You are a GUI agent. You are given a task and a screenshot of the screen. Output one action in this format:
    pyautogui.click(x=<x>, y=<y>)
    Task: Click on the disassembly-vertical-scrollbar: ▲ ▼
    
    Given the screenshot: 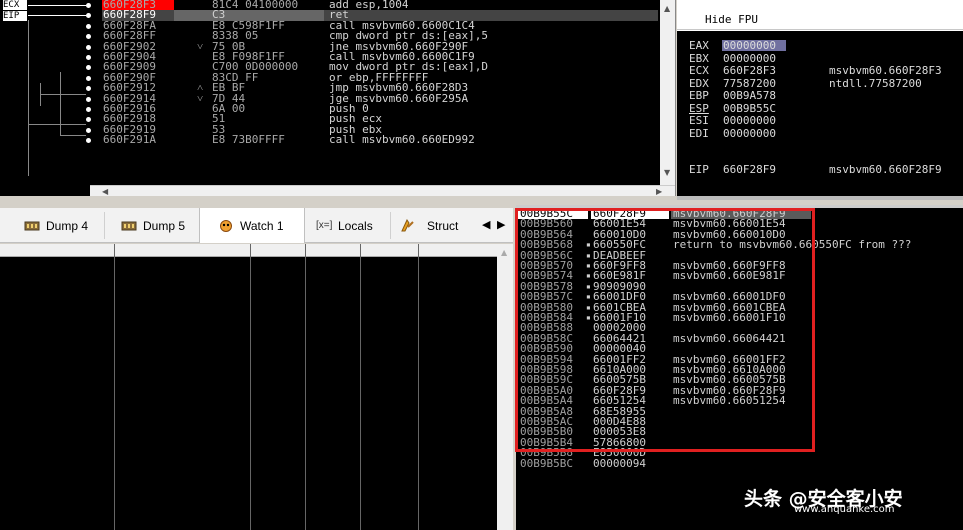 What is the action you would take?
    pyautogui.click(x=667, y=92)
    